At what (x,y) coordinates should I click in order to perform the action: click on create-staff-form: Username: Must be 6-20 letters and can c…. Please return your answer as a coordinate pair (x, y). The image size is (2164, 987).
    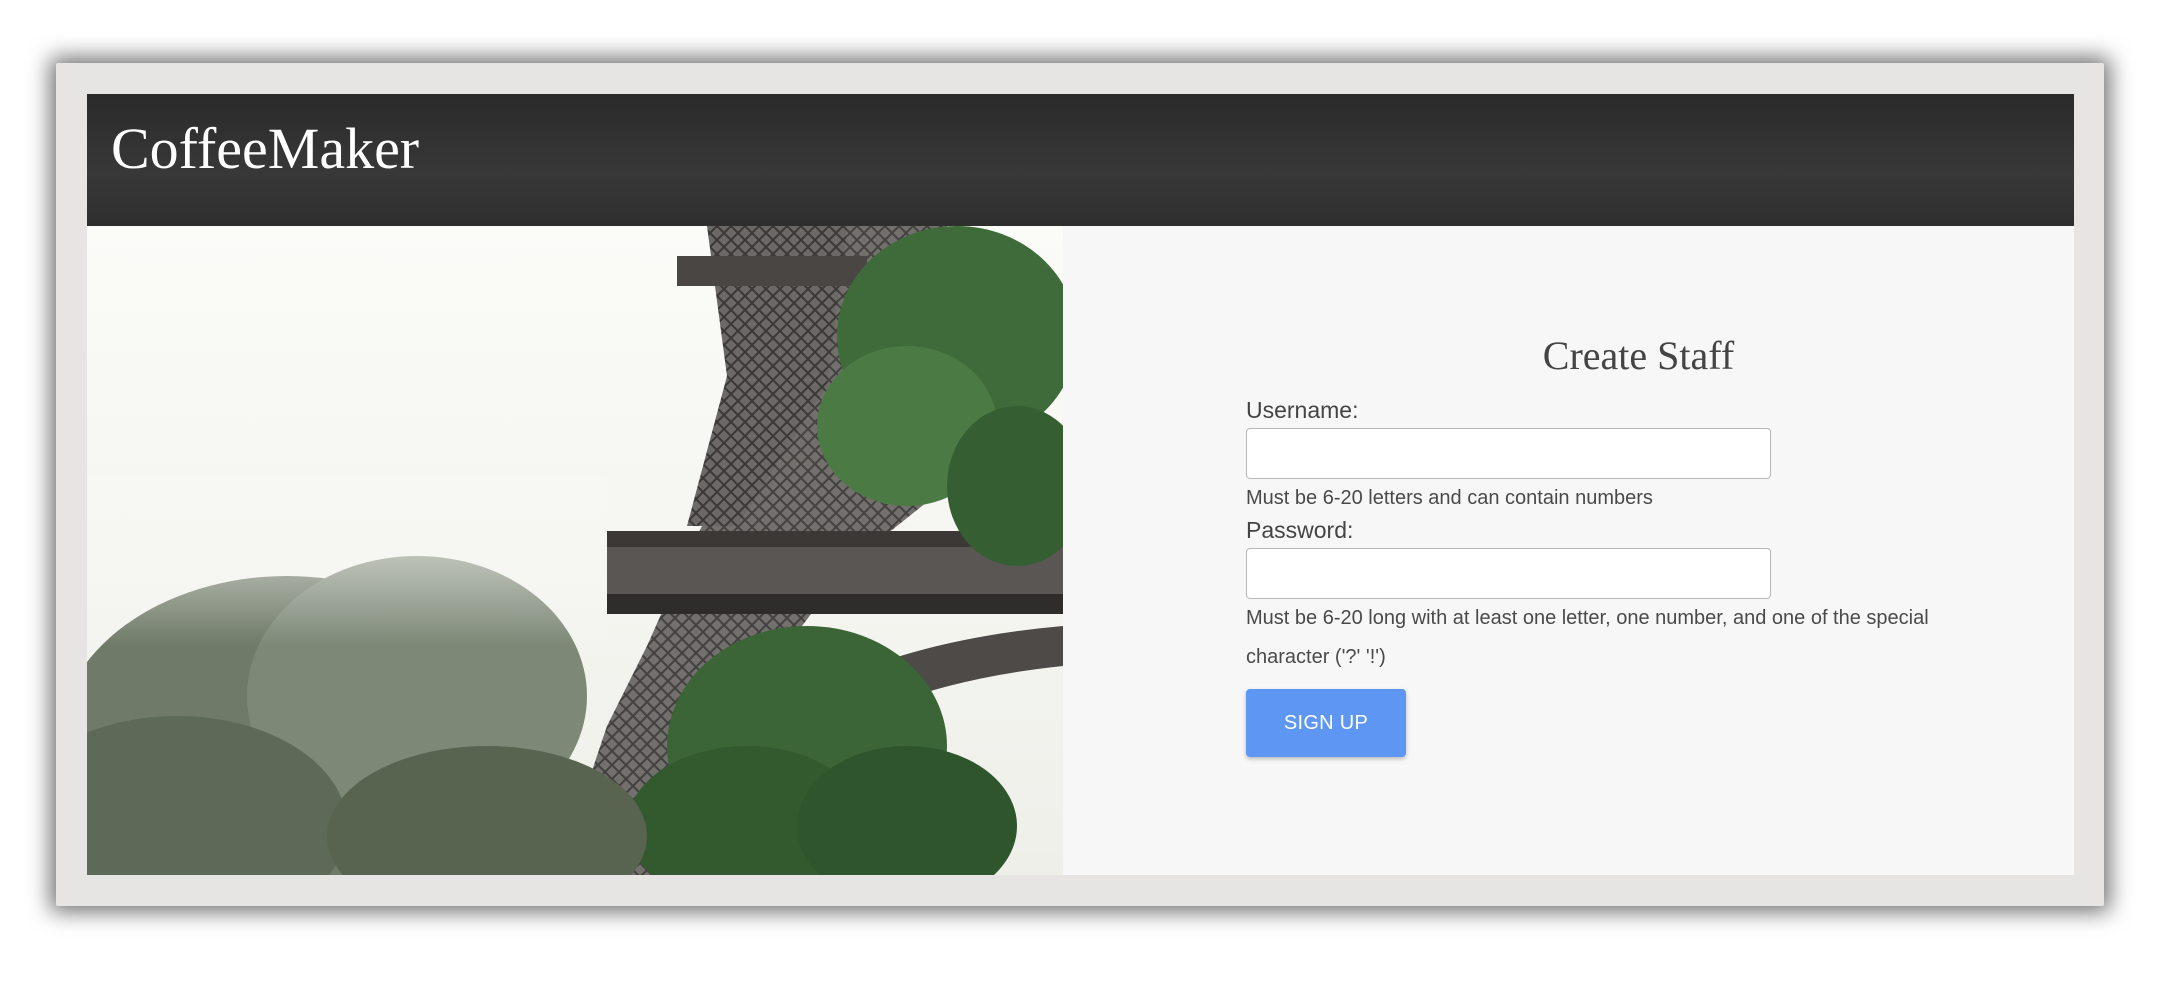
    Looking at the image, I should click on (1606, 576).